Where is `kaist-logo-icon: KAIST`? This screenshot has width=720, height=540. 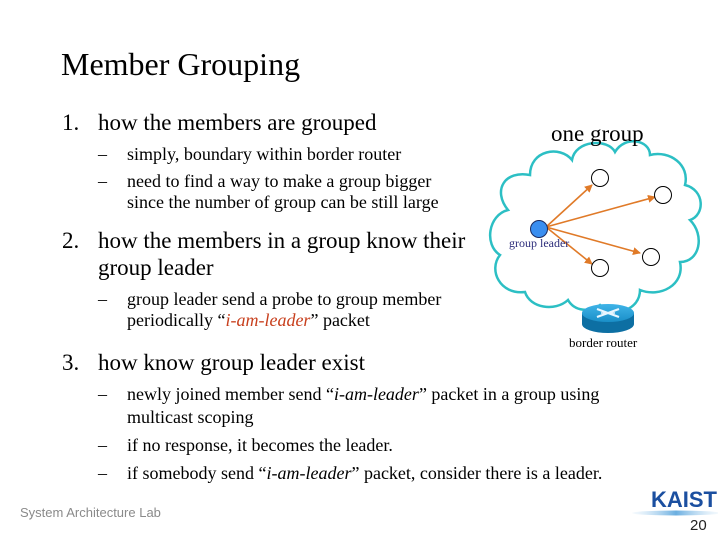
kaist-logo-icon: KAIST is located at coordinates (676, 501).